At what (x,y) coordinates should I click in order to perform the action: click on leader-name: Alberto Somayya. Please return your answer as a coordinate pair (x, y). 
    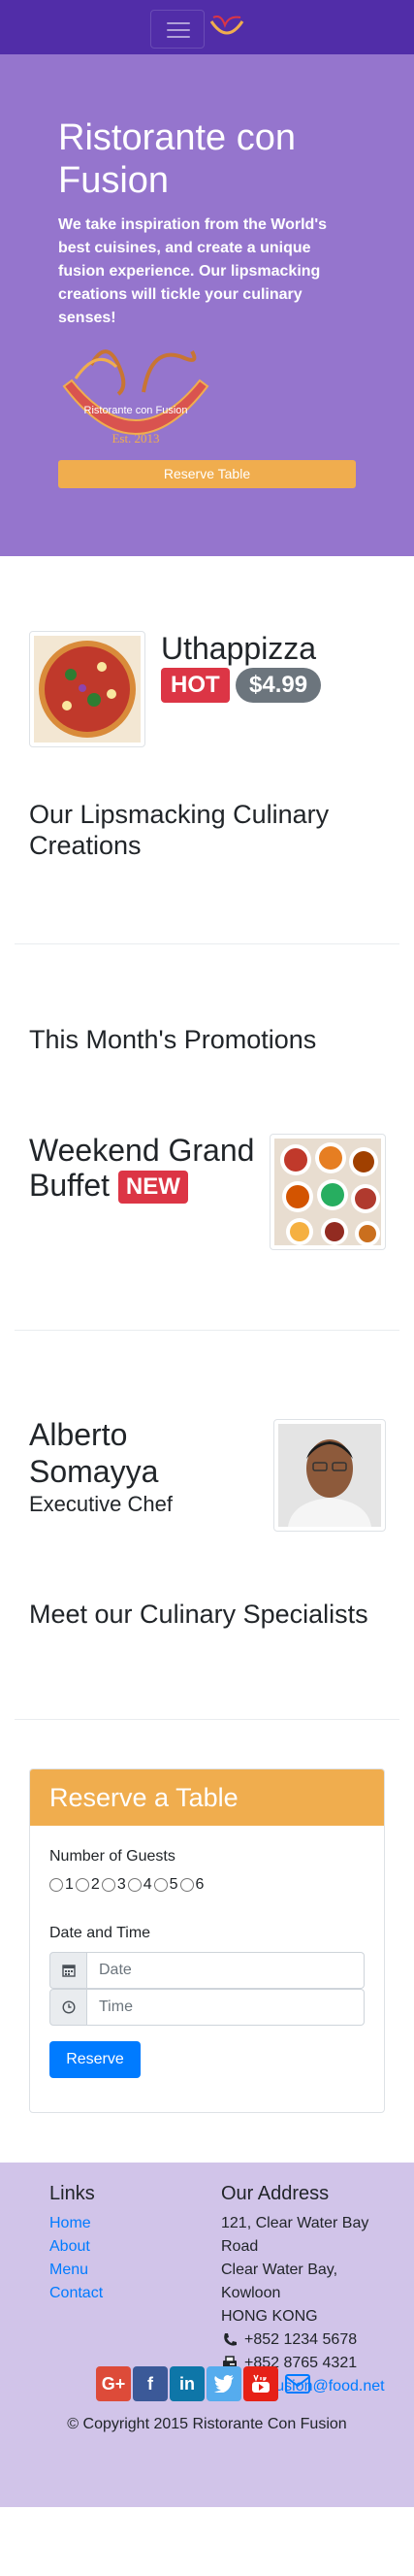
    Looking at the image, I should click on (94, 1453).